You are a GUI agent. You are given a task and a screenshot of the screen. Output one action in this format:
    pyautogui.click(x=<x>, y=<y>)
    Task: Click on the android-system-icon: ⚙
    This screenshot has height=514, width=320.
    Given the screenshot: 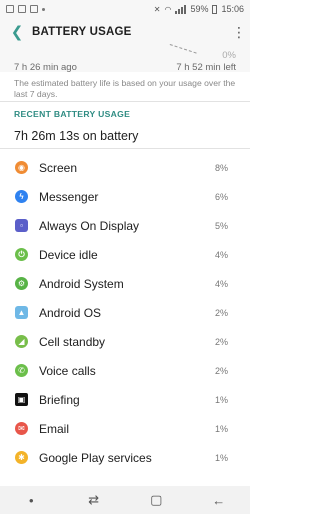 What is the action you would take?
    pyautogui.click(x=21, y=283)
    